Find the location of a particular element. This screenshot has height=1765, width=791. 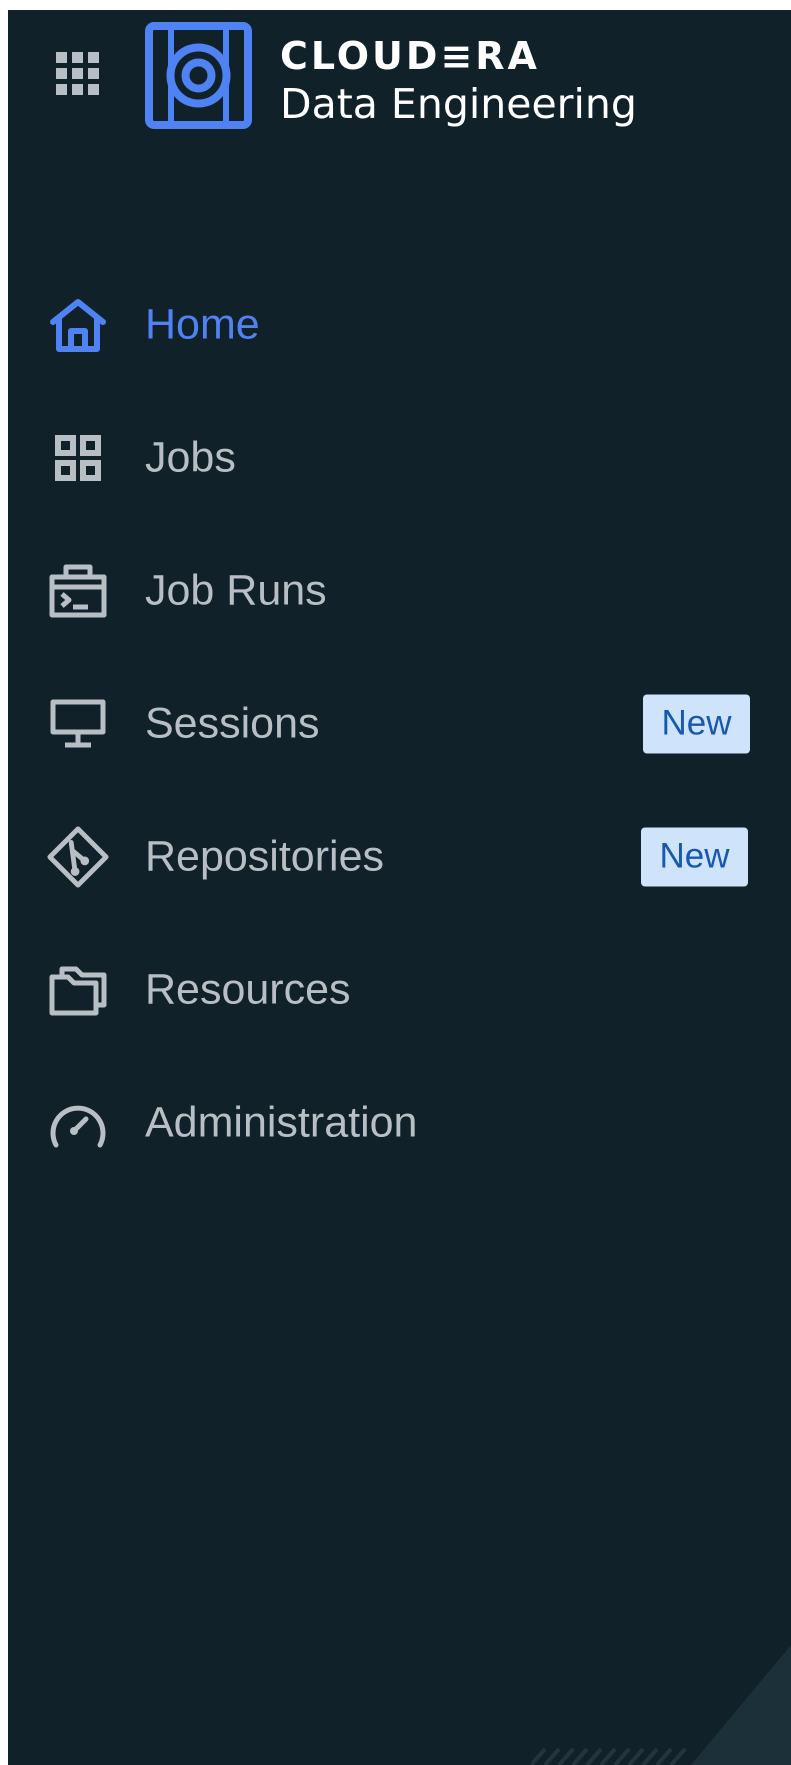

brand: CLOUD≡RA Data Engineering is located at coordinates (391, 76).